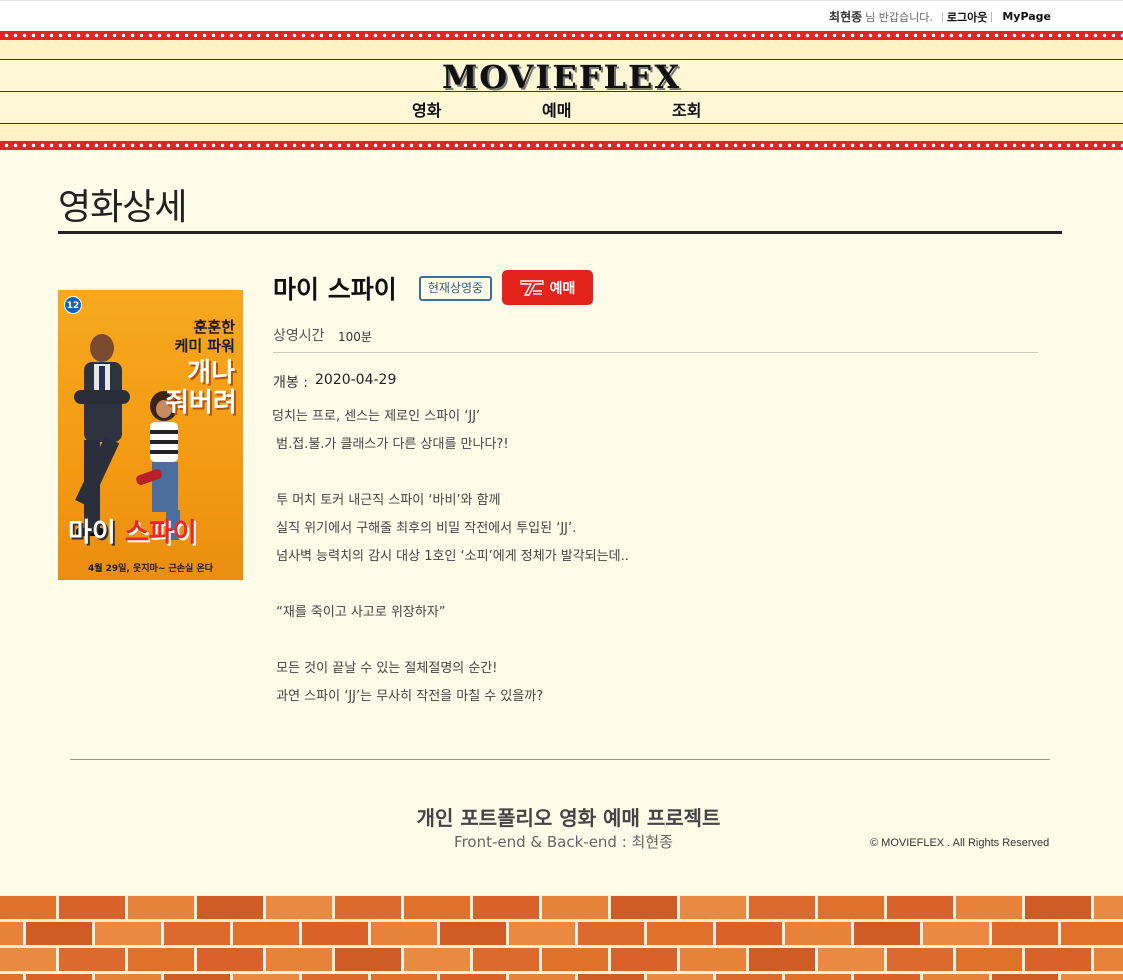 This screenshot has height=980, width=1123. Describe the element at coordinates (560, 759) in the screenshot. I see `footer-divider` at that location.